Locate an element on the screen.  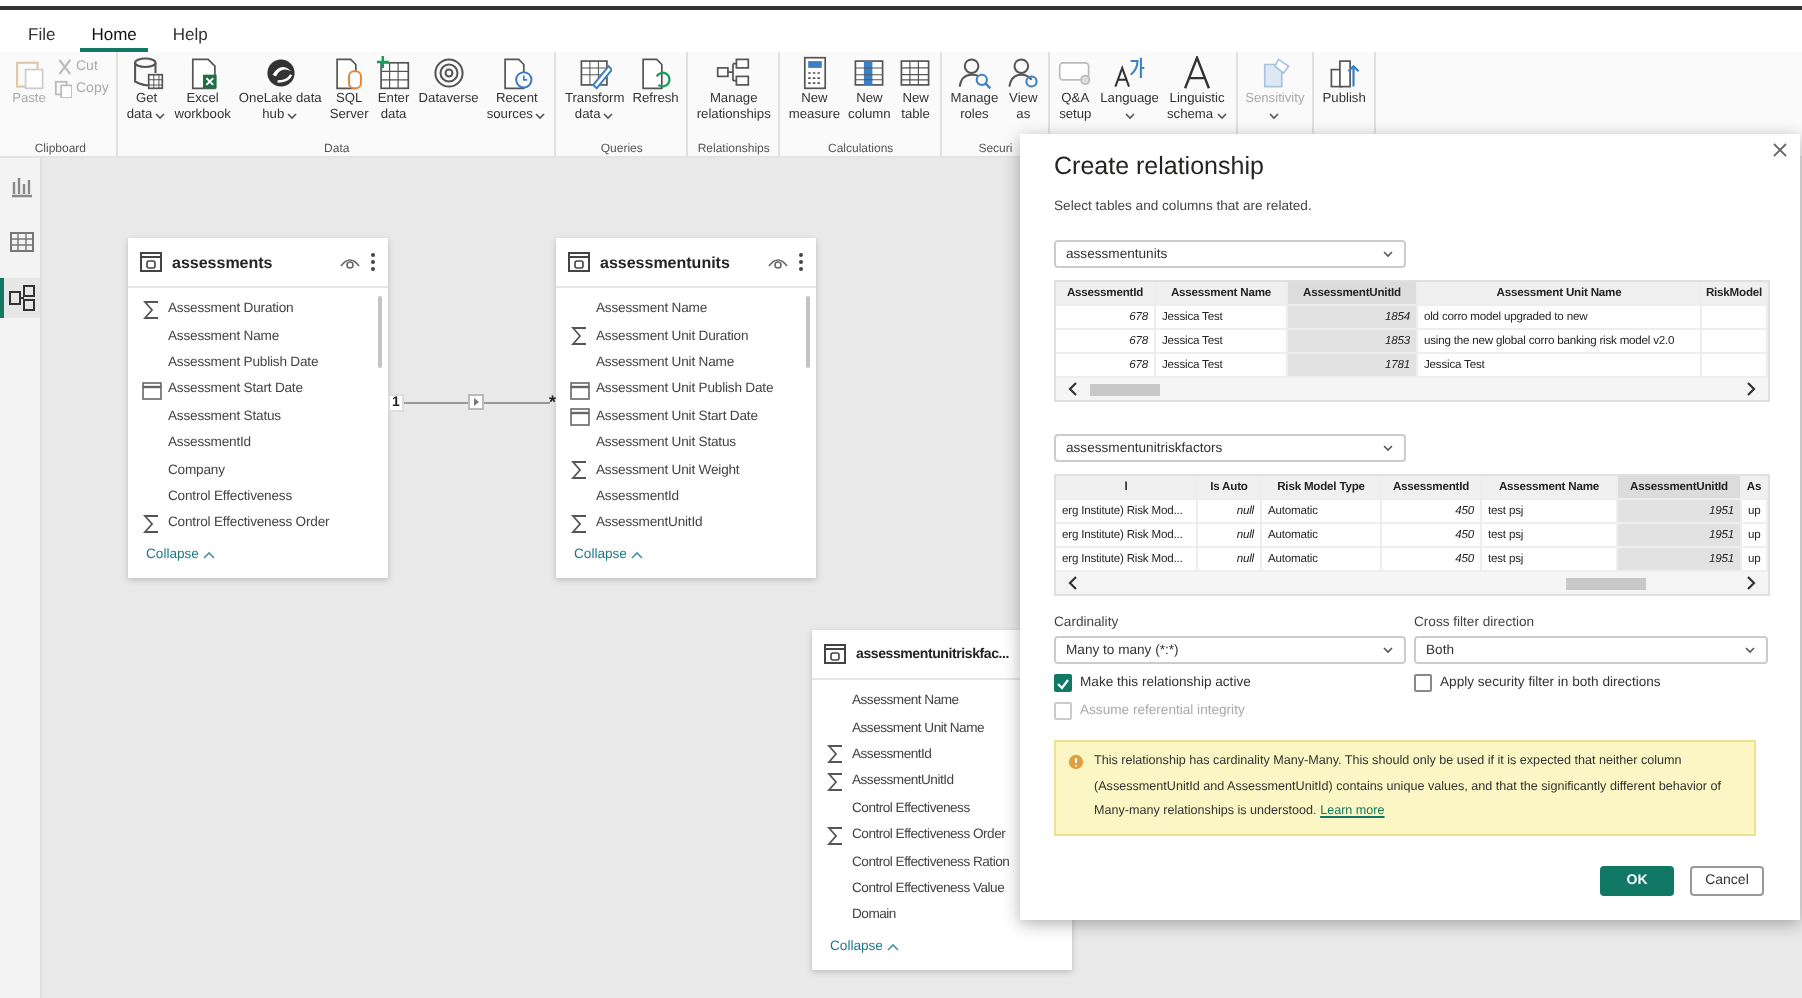
view-button is located at coordinates (20, 298).